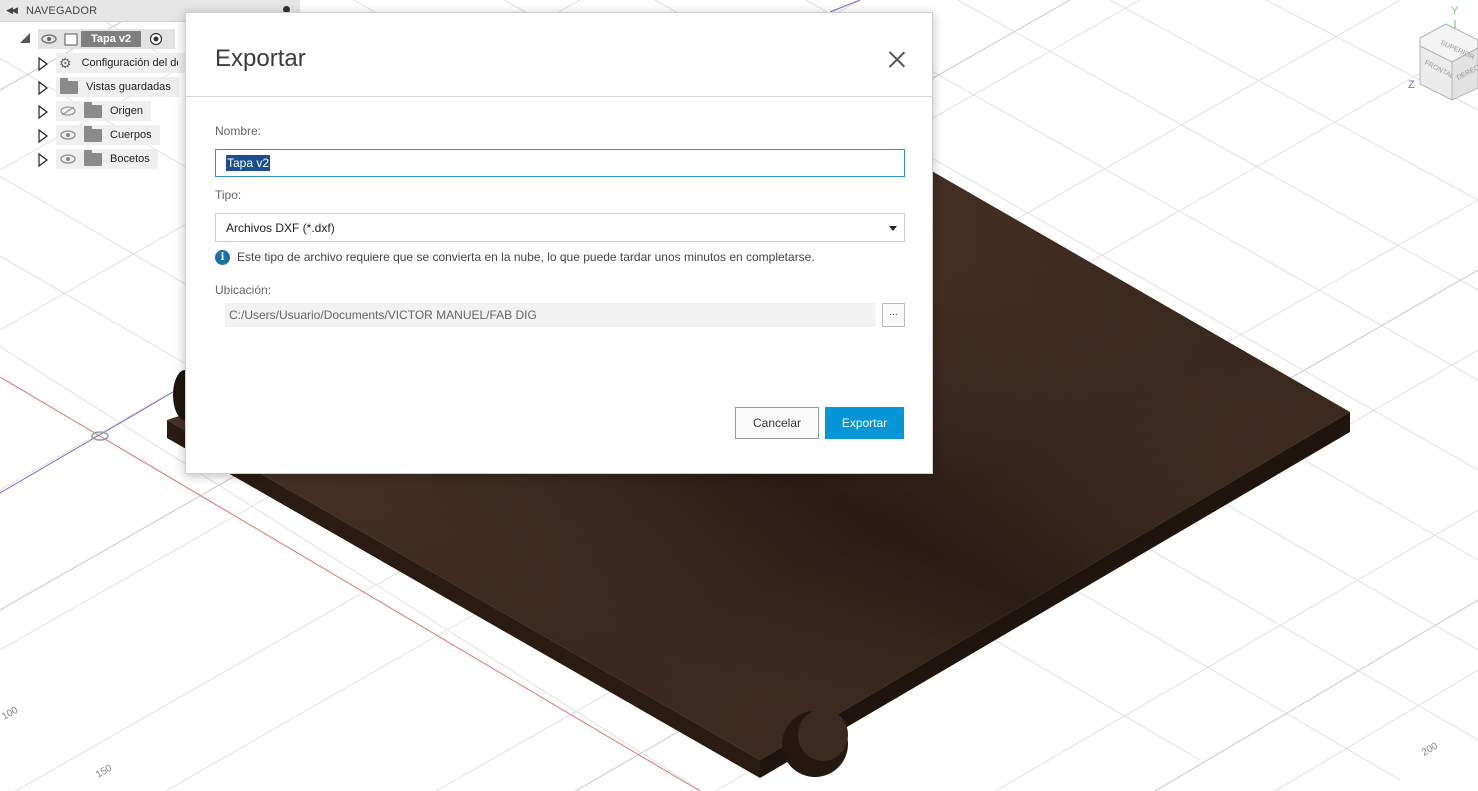 Image resolution: width=1478 pixels, height=791 pixels. Describe the element at coordinates (25, 38) in the screenshot. I see `collapse-tree-icon` at that location.